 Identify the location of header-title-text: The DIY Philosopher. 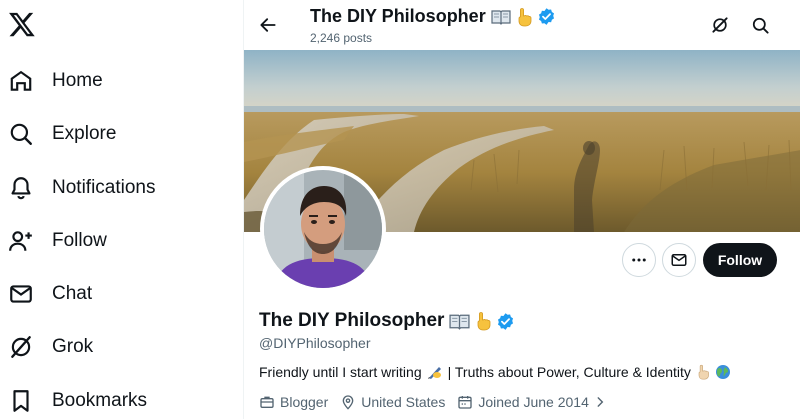
(398, 16).